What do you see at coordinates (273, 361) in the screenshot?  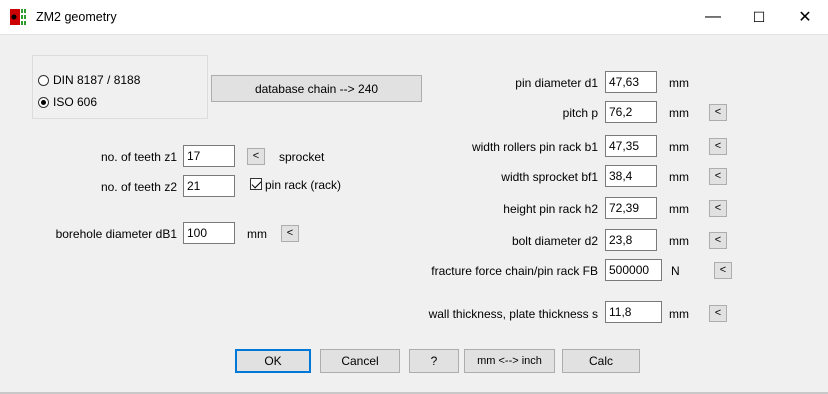 I see `ok-button: OK` at bounding box center [273, 361].